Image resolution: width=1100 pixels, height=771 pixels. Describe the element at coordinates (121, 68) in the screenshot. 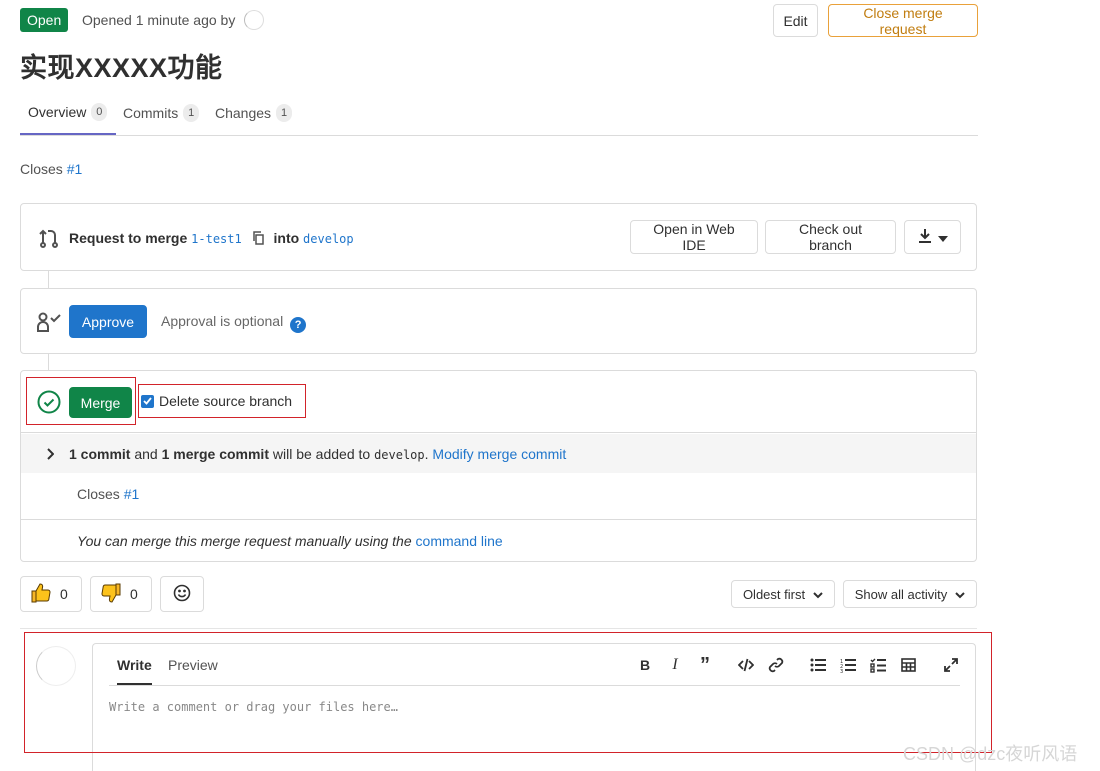

I see `page-title: 实现XXXXX功能` at that location.